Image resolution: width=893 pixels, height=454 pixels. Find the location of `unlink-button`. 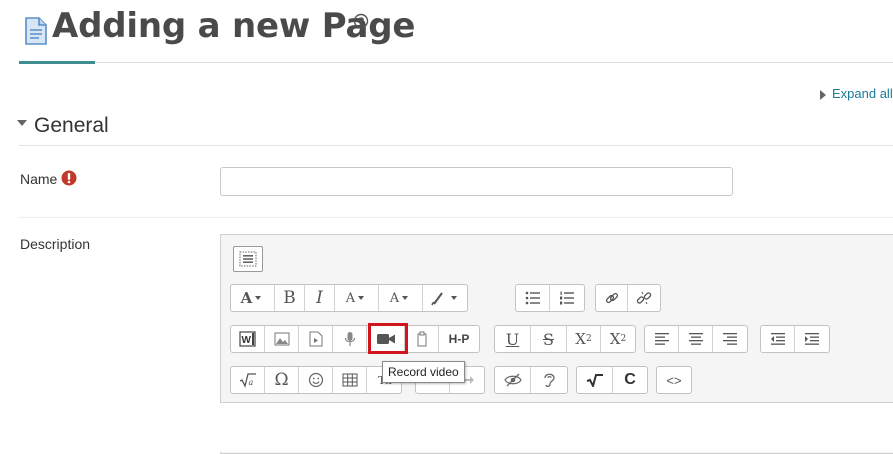

unlink-button is located at coordinates (644, 298).